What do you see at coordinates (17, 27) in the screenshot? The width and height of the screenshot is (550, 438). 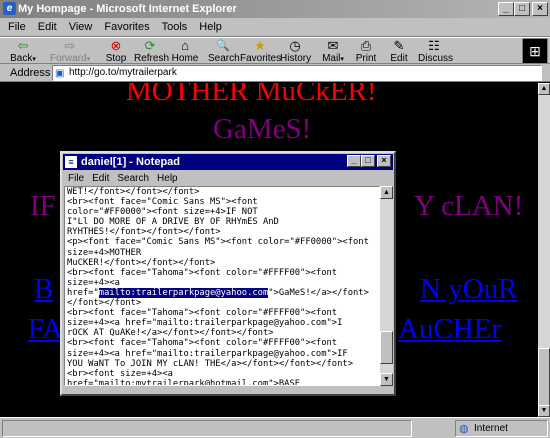 I see `menu-file: File` at bounding box center [17, 27].